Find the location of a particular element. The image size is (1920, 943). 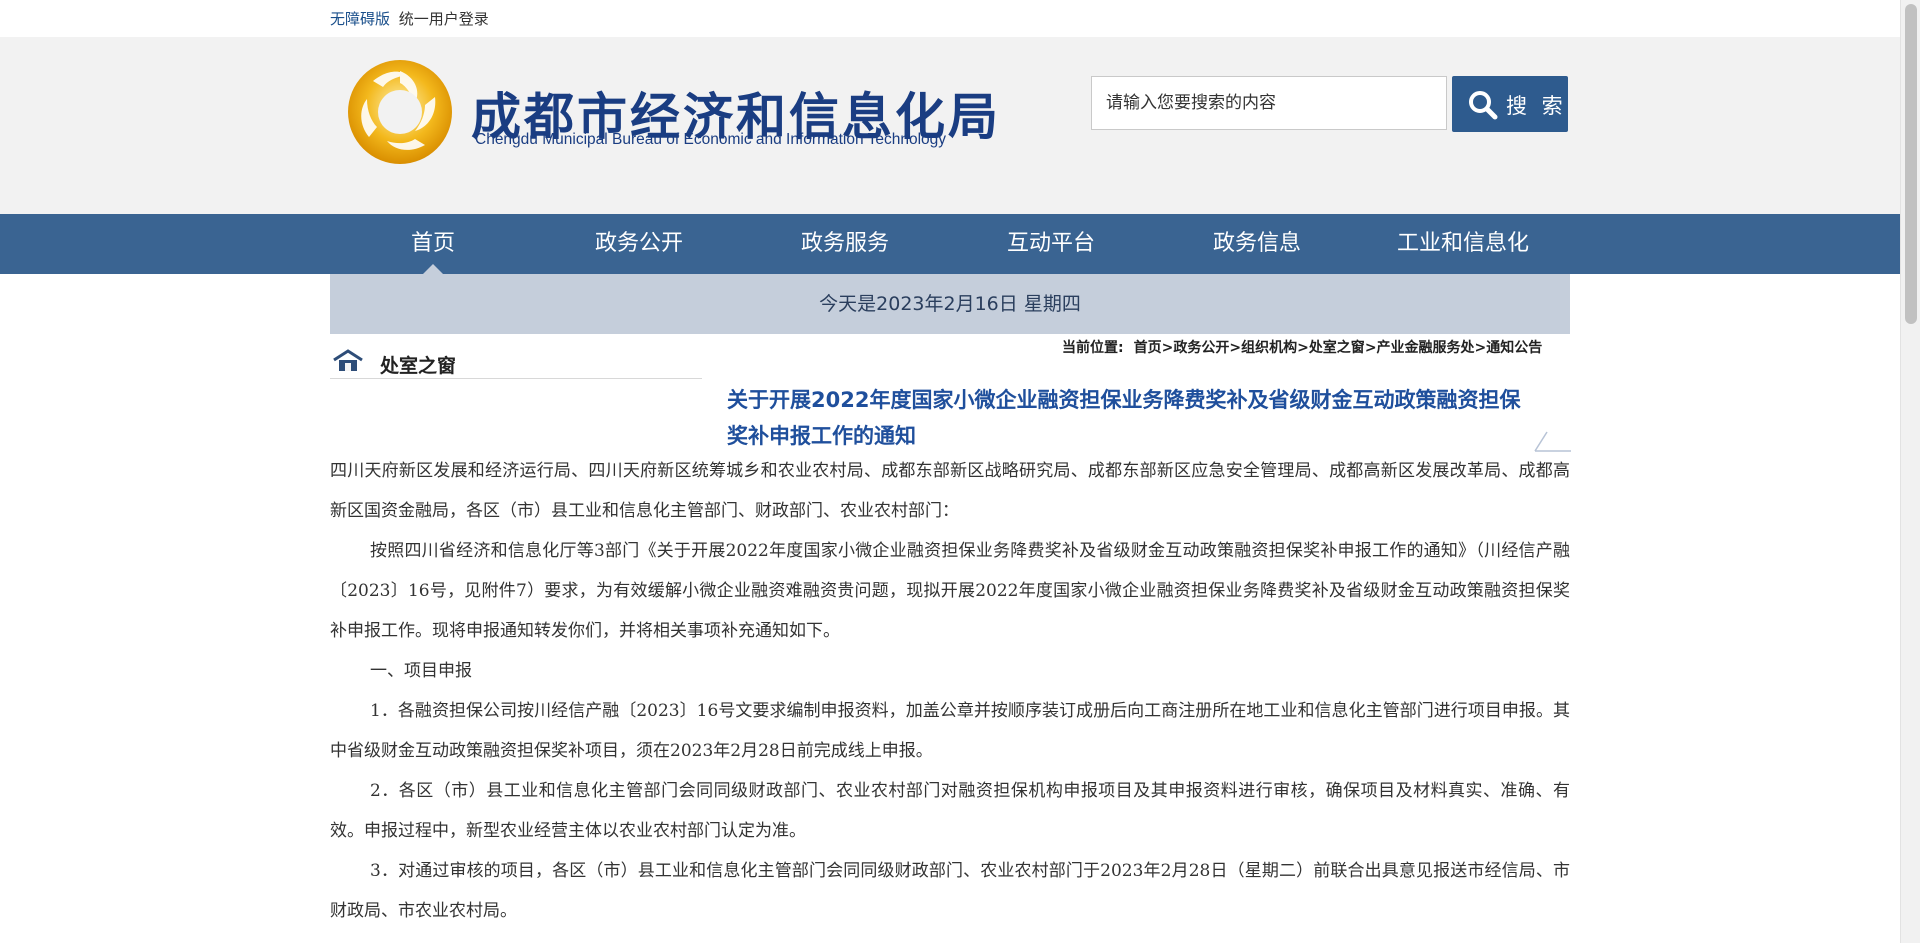

search-box is located at coordinates (1269, 103).